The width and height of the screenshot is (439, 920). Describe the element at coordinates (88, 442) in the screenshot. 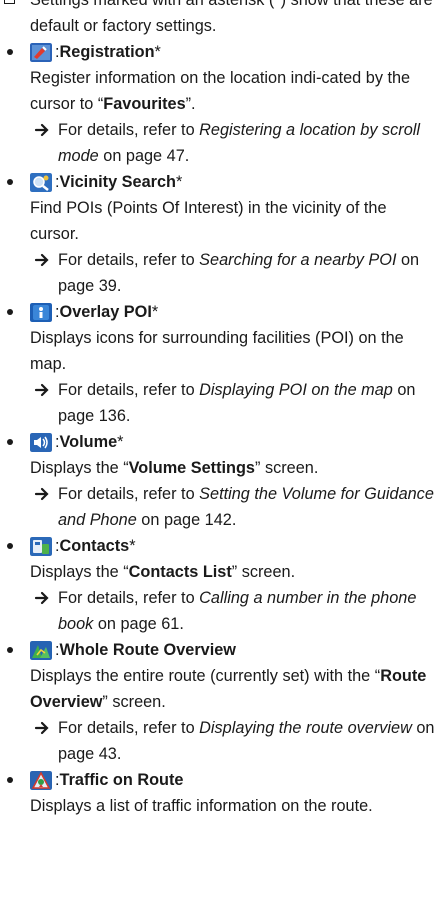

I see `item-title: Volume` at that location.